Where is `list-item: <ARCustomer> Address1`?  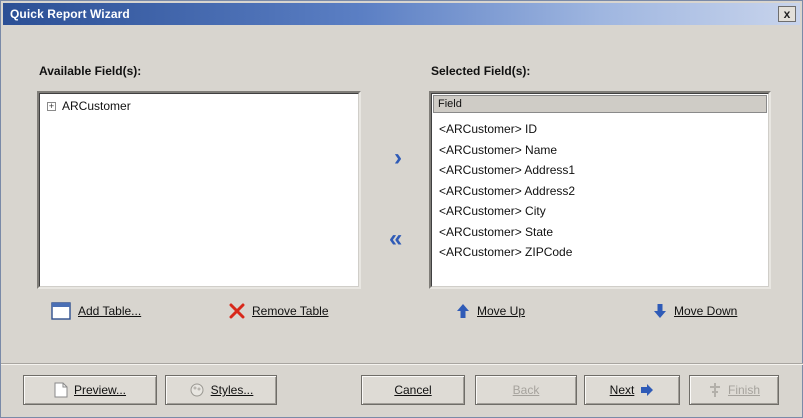 list-item: <ARCustomer> Address1 is located at coordinates (507, 170).